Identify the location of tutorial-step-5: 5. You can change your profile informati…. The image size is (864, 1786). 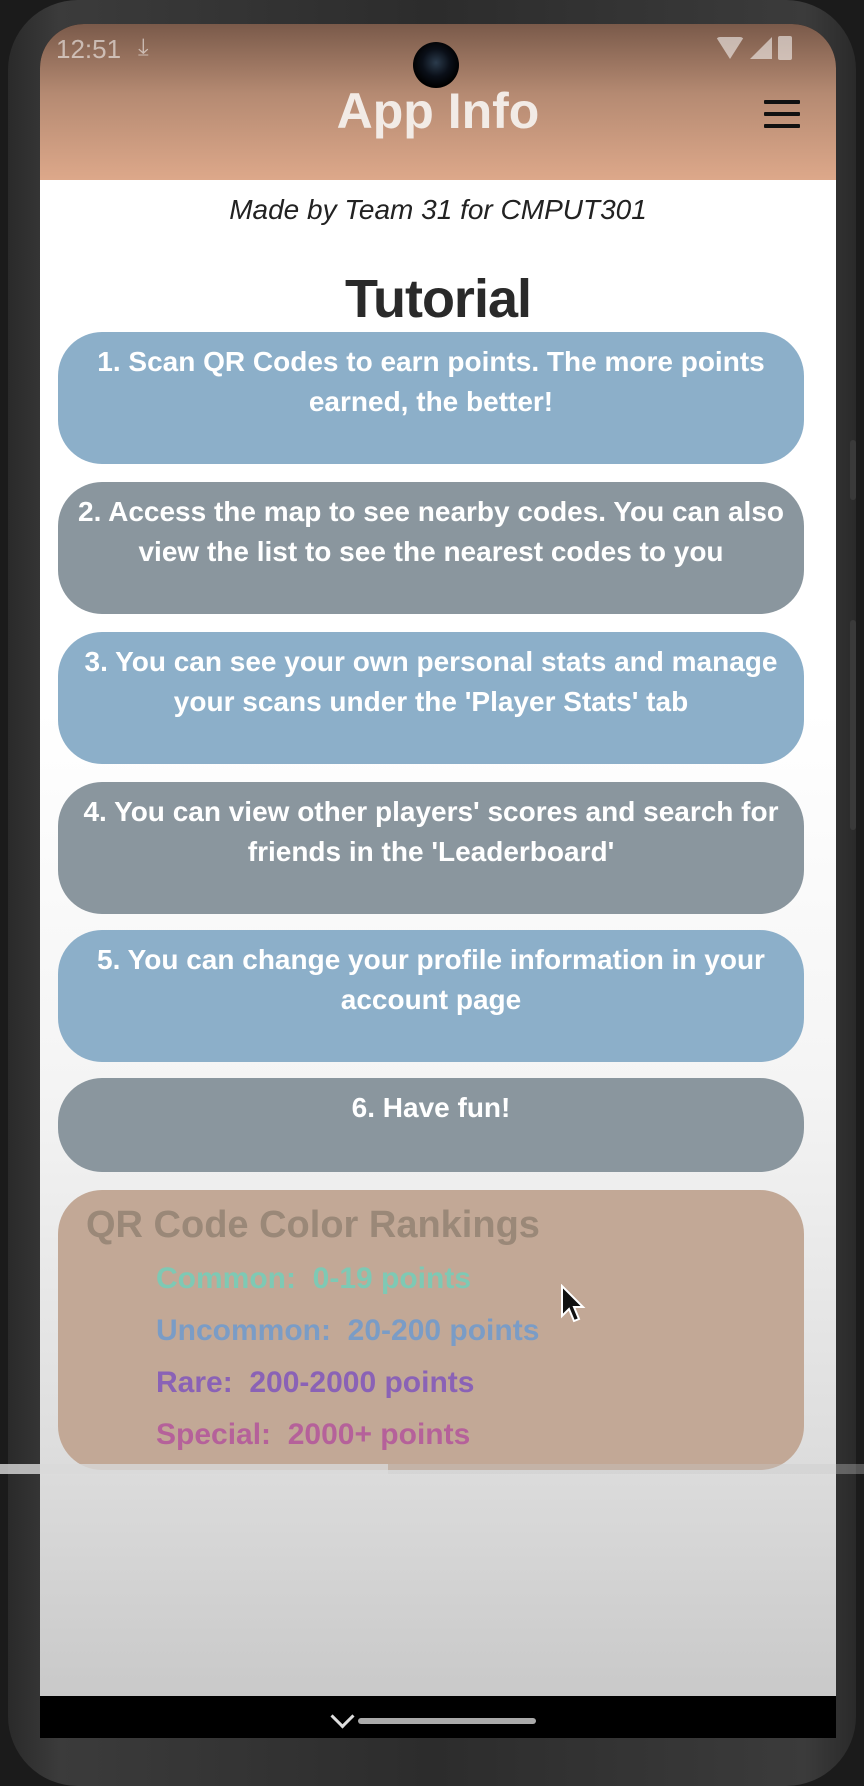
(431, 996).